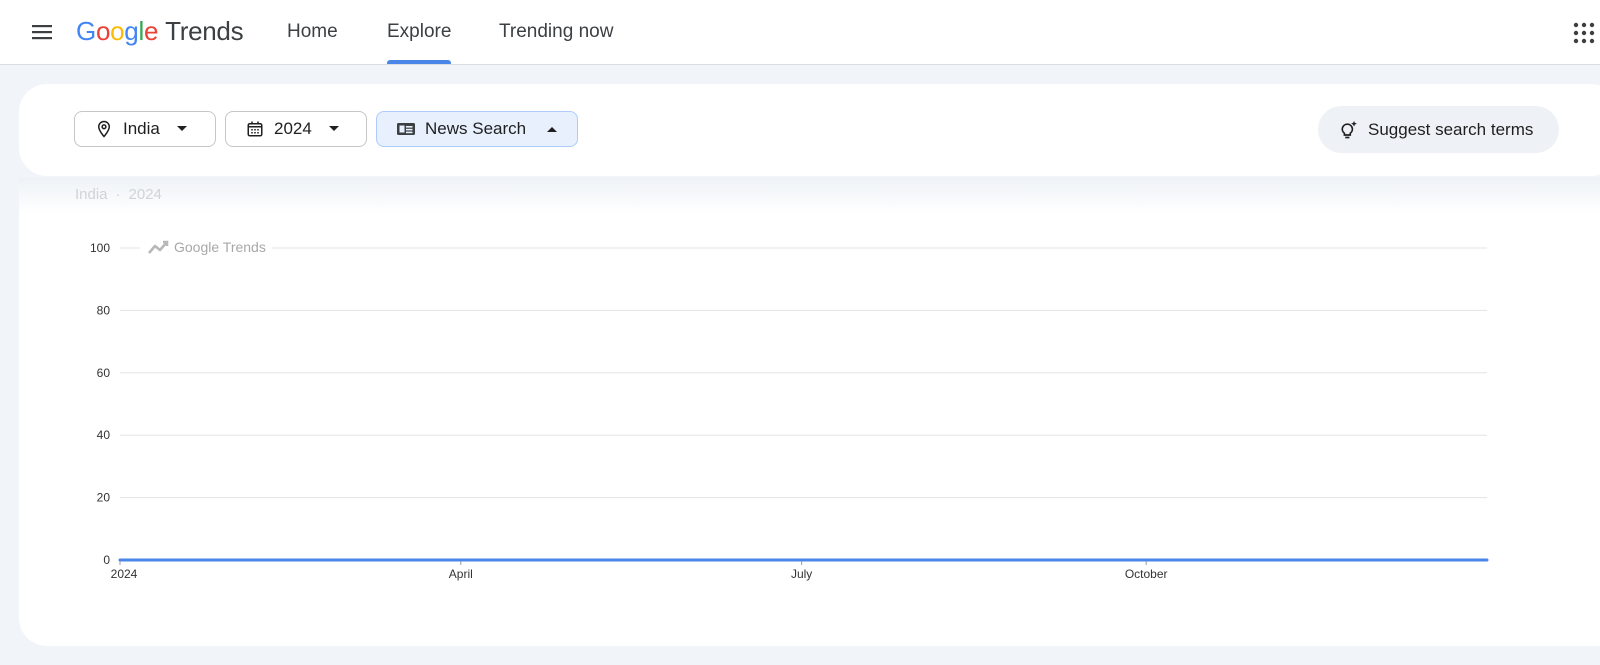 The height and width of the screenshot is (665, 1600). Describe the element at coordinates (106, 560) in the screenshot. I see `y-tick-label: 0` at that location.